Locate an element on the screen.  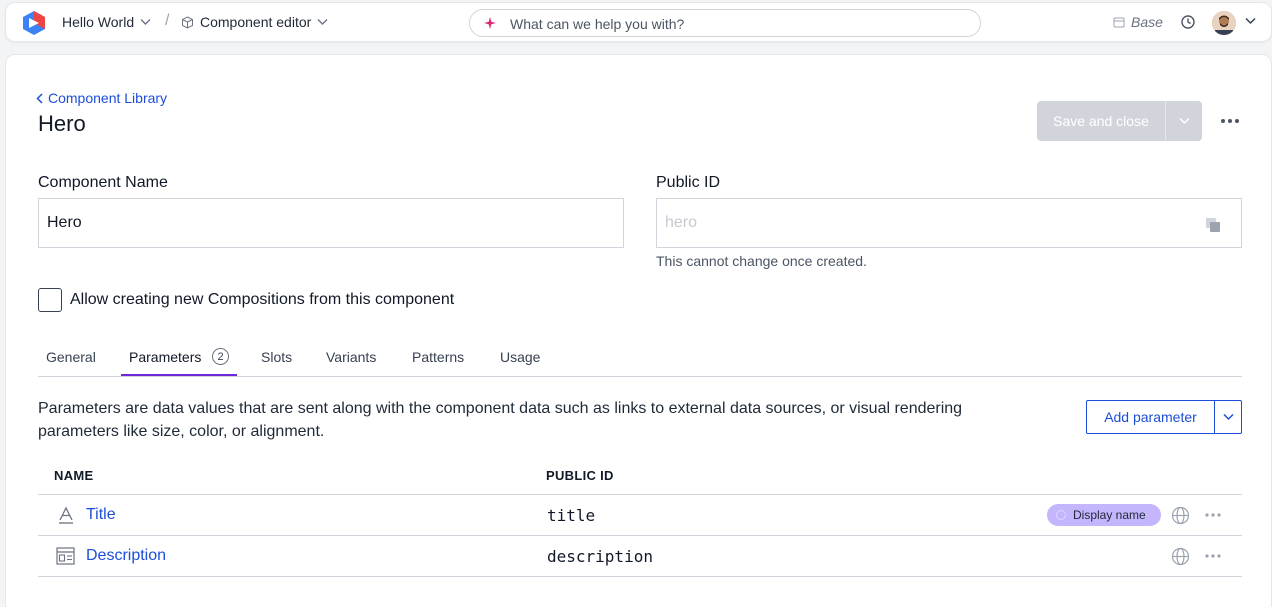
parameters-count-badge: 2 is located at coordinates (220, 356).